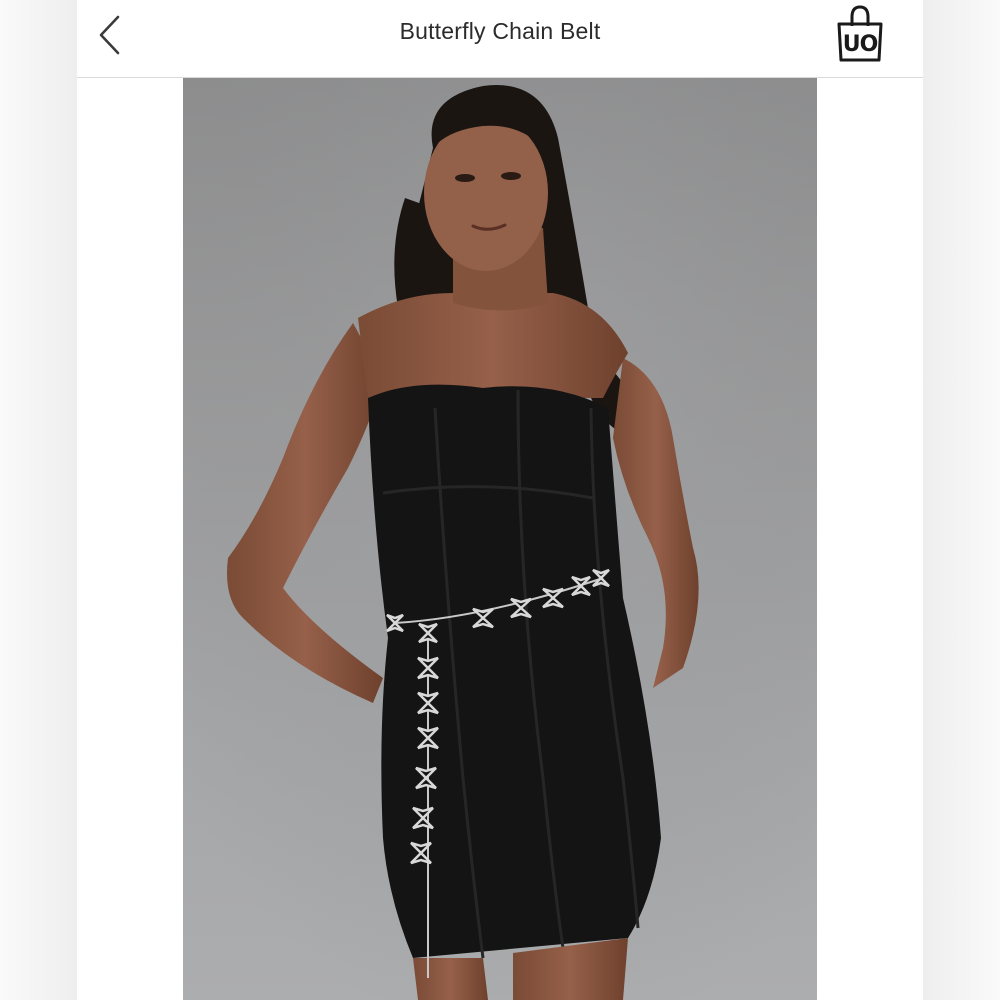  I want to click on right-backdrop, so click(961, 500).